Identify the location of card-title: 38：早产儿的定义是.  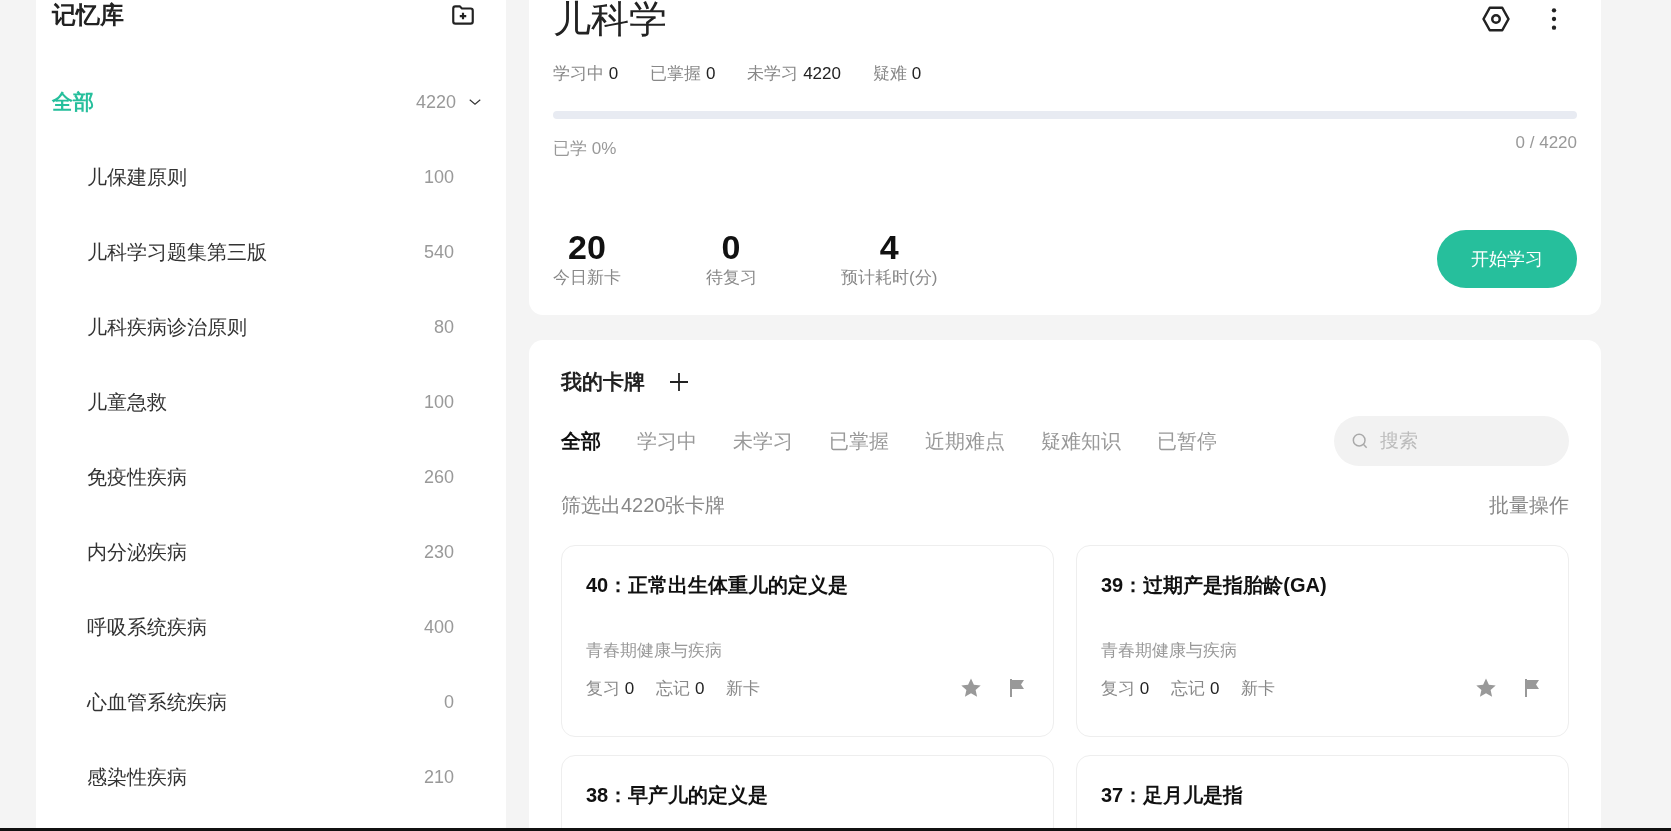
(678, 795).